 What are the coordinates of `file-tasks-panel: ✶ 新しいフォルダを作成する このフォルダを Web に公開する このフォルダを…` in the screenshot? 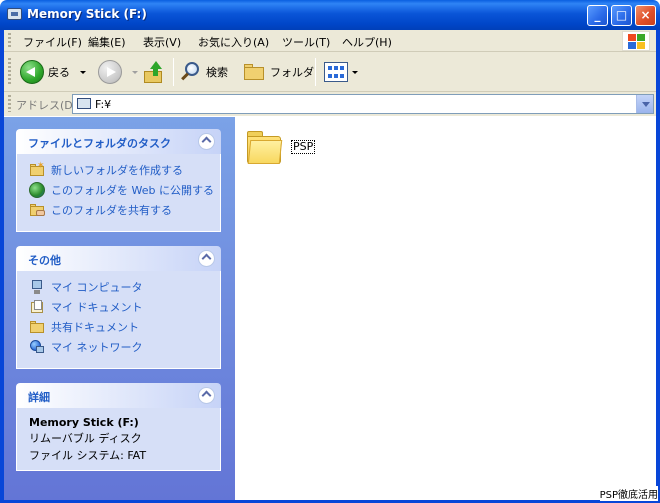 It's located at (118, 193).